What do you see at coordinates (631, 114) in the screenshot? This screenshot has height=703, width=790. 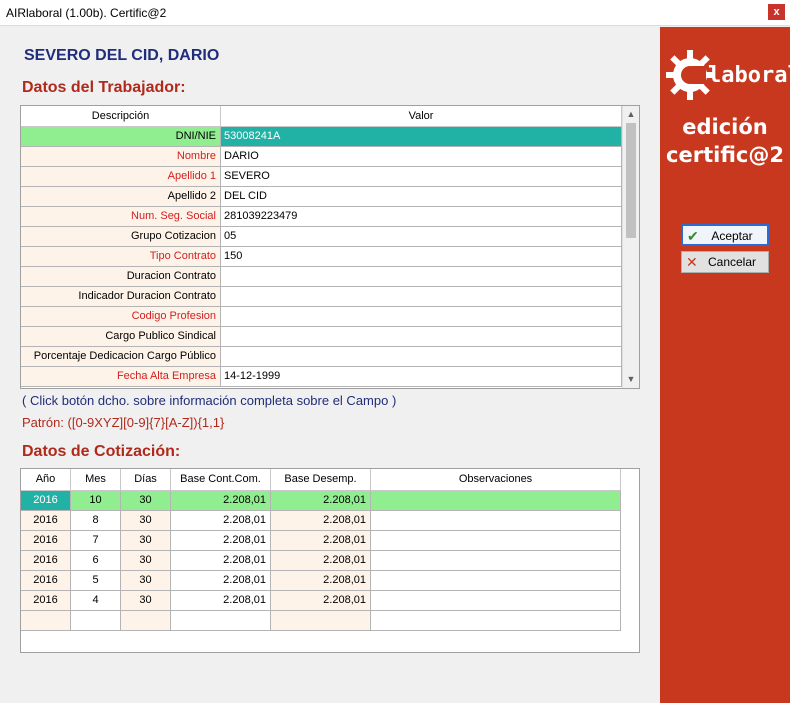 I see `scroll-up-icon: ▲` at bounding box center [631, 114].